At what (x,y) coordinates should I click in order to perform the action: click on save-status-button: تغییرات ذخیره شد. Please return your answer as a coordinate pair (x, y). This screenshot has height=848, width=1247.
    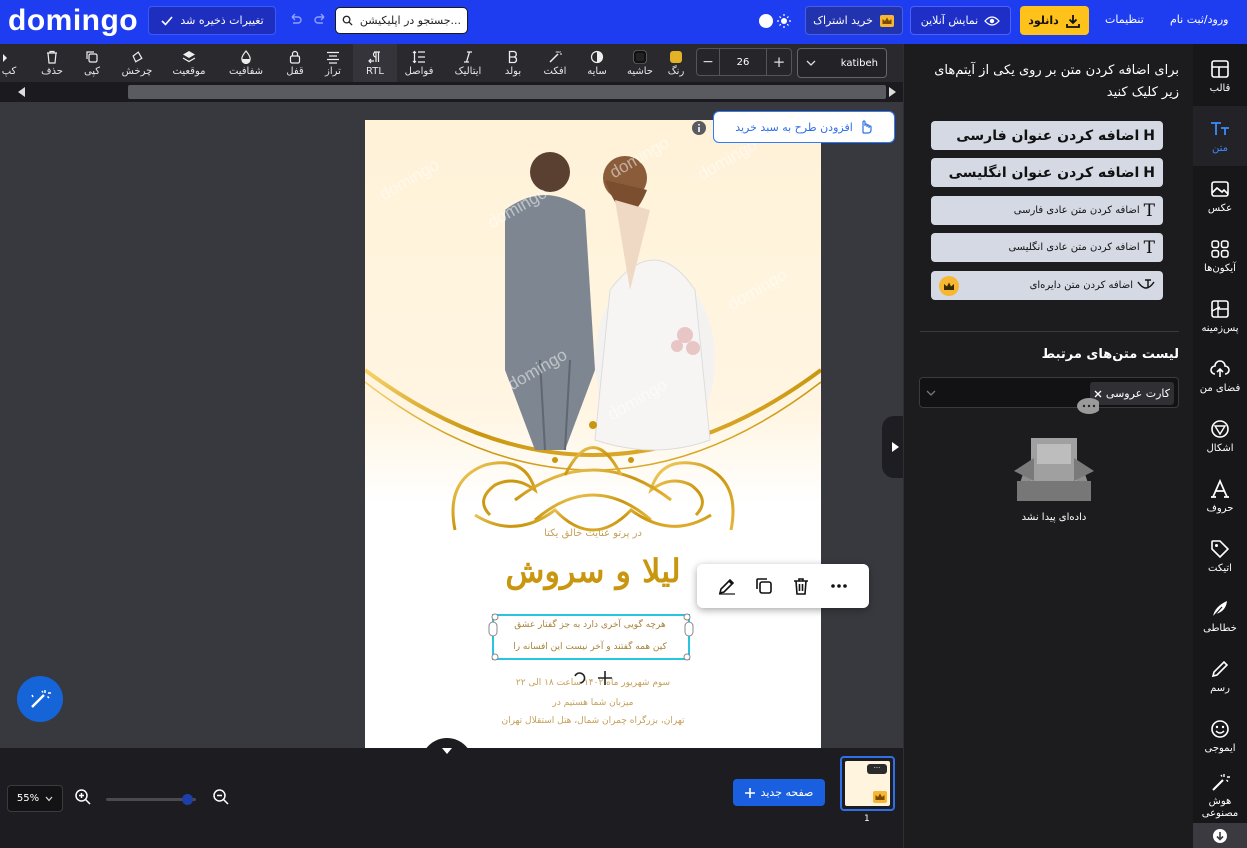
    Looking at the image, I should click on (212, 20).